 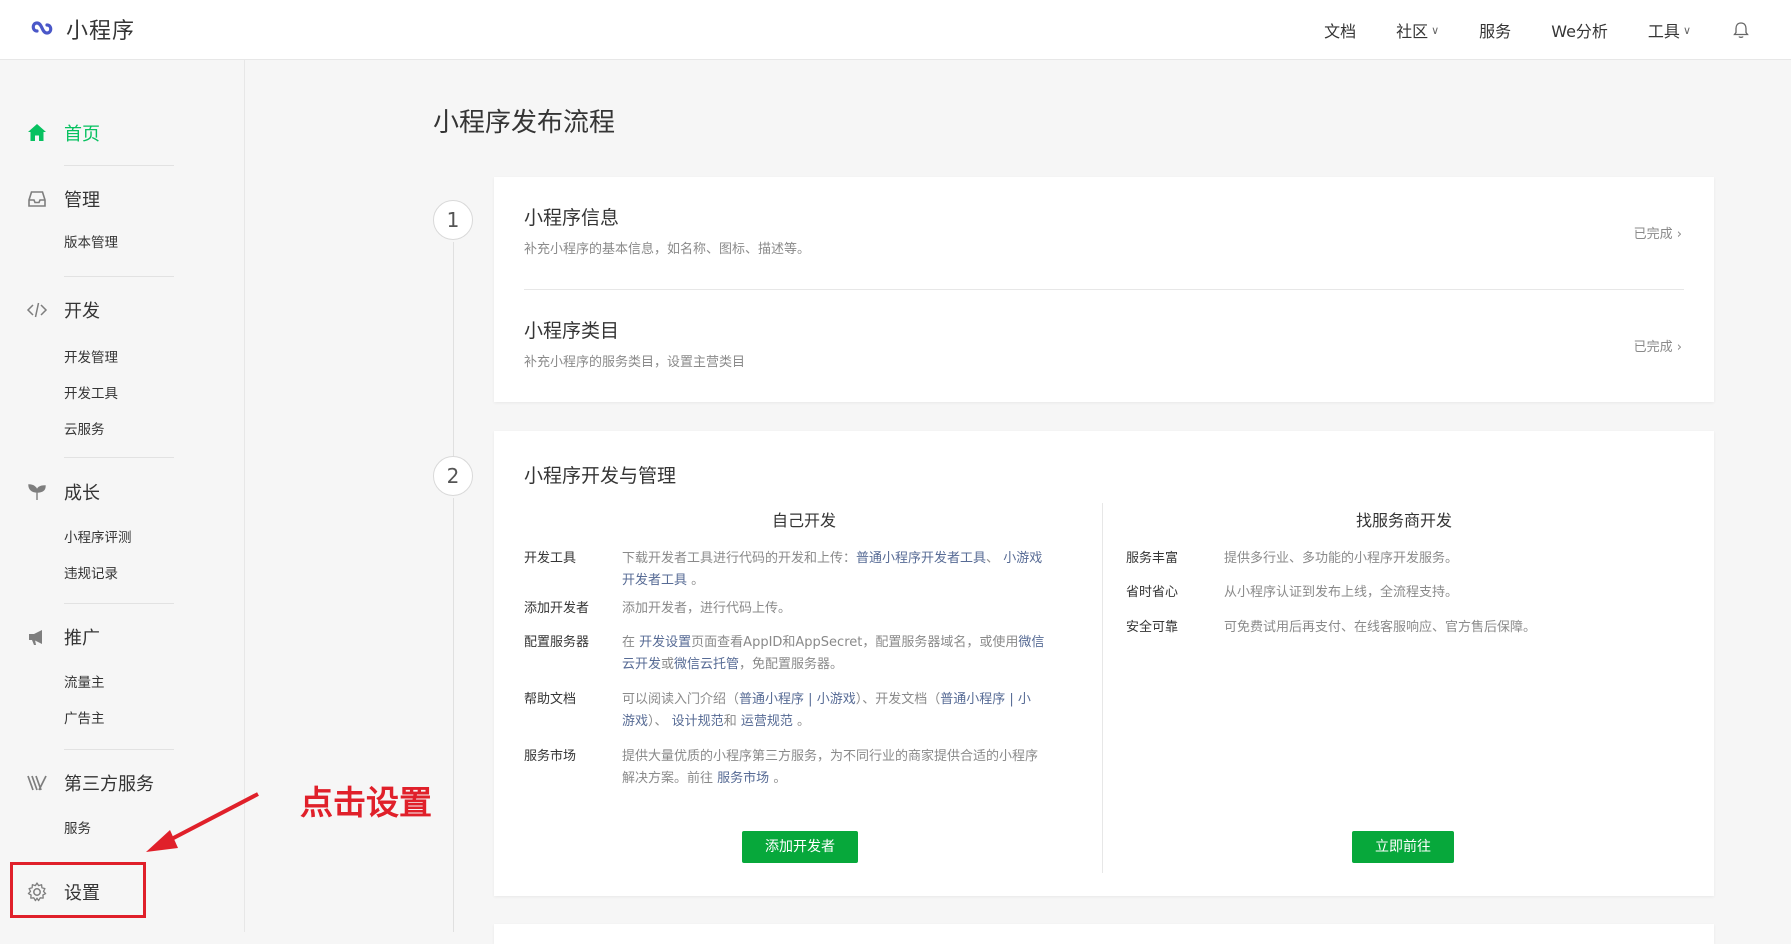 What do you see at coordinates (572, 218) in the screenshot?
I see `miniprogram-info-title: 小程序信息` at bounding box center [572, 218].